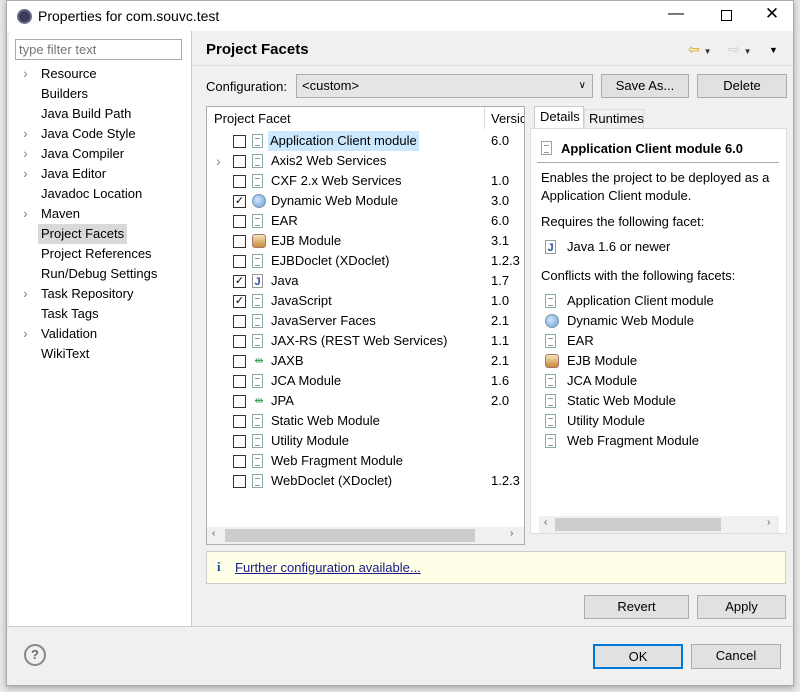 The image size is (800, 692). What do you see at coordinates (96, 254) in the screenshot?
I see `tree-item-project-references: Project References` at bounding box center [96, 254].